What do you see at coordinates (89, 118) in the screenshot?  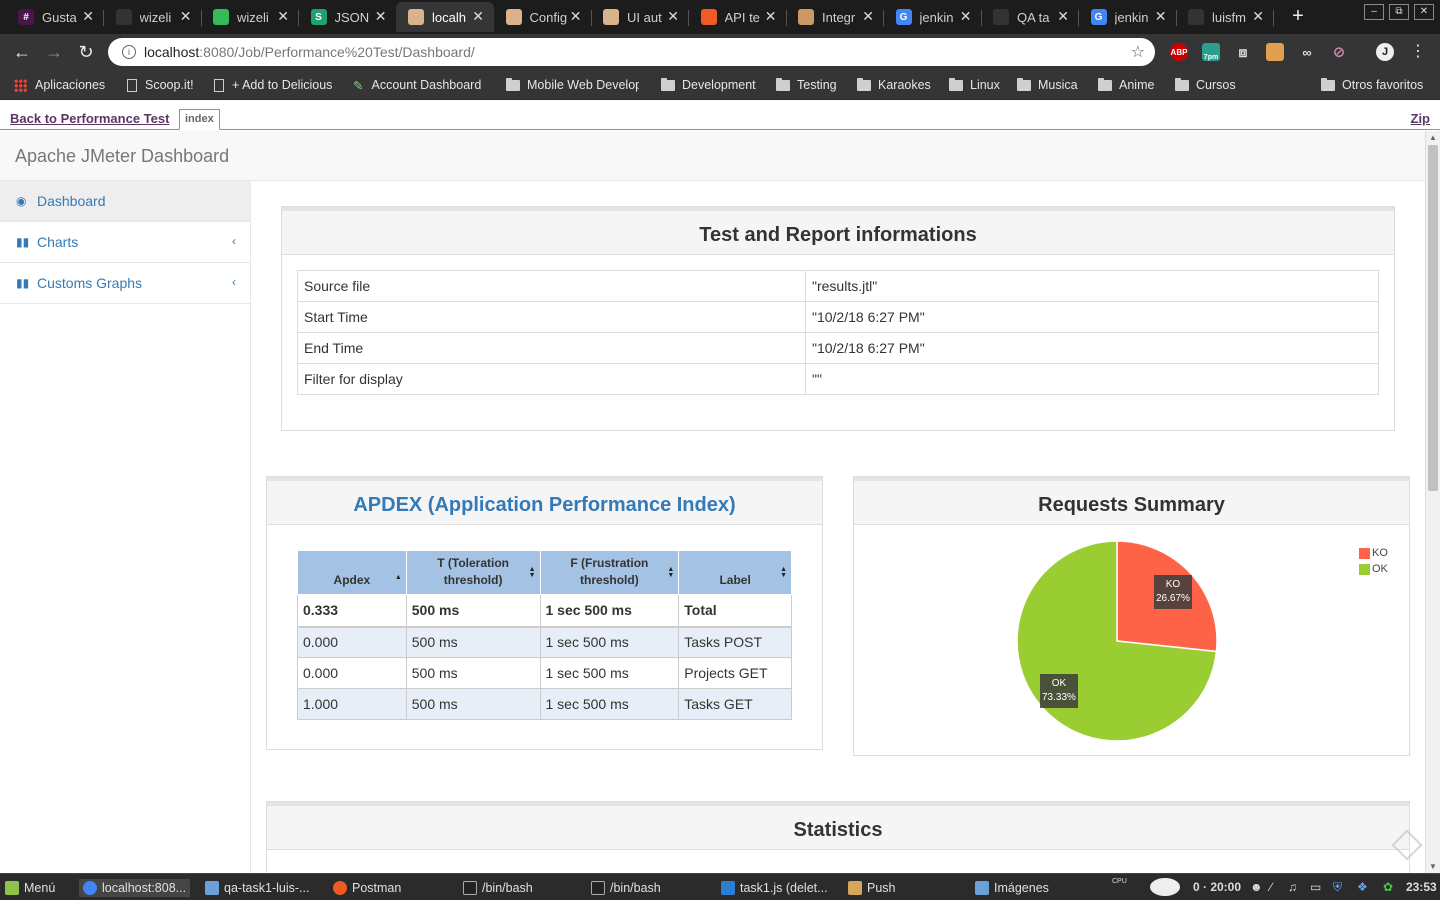 I see `back-to-job-link: Back to Performance Test` at bounding box center [89, 118].